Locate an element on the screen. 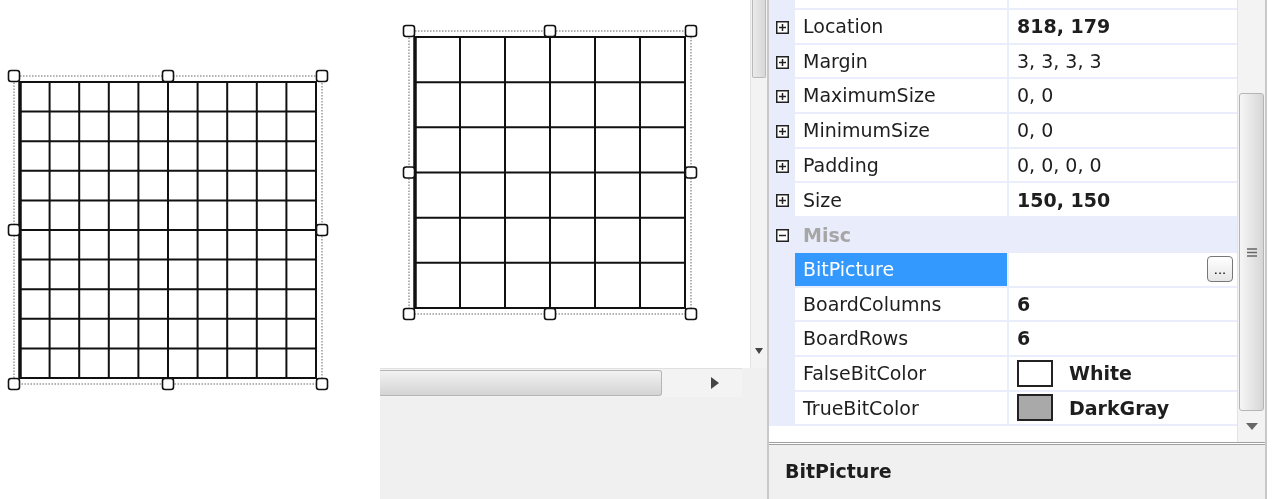 The image size is (1288, 499). property-value: 818, 179 is located at coordinates (1064, 27).